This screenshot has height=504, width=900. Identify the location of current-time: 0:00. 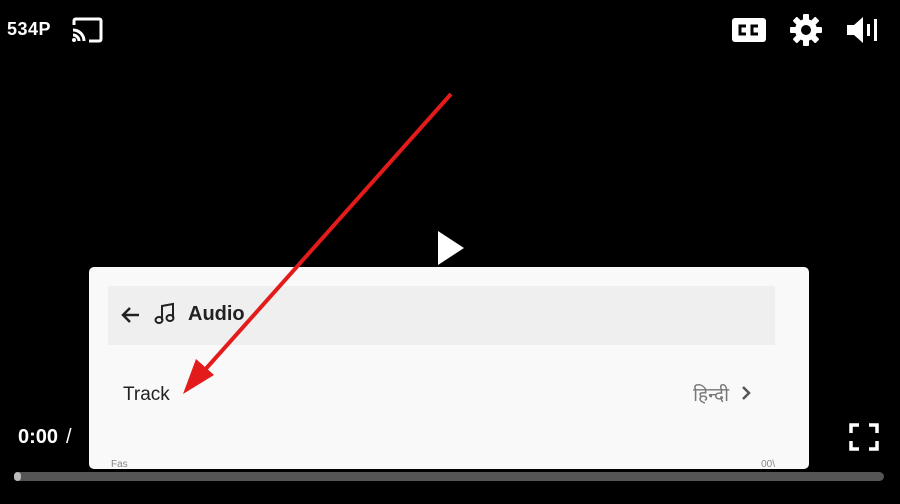
(38, 437).